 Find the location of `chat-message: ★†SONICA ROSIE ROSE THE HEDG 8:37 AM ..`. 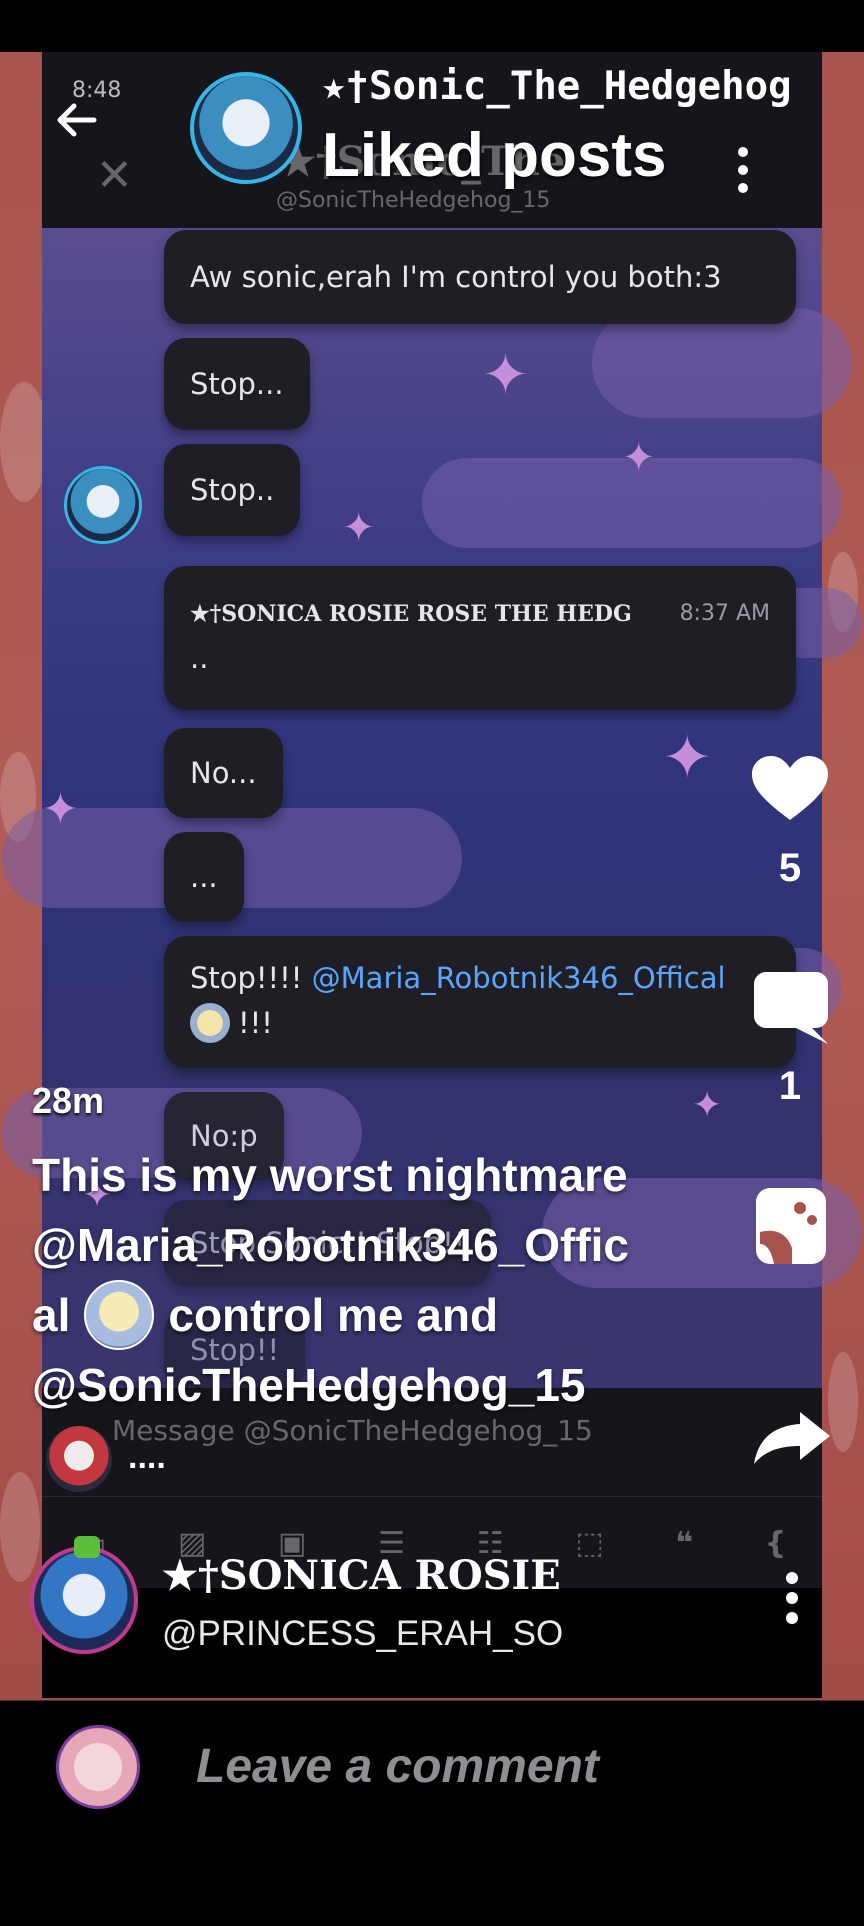

chat-message: ★†SONICA ROSIE ROSE THE HEDG 8:37 AM .. is located at coordinates (480, 638).